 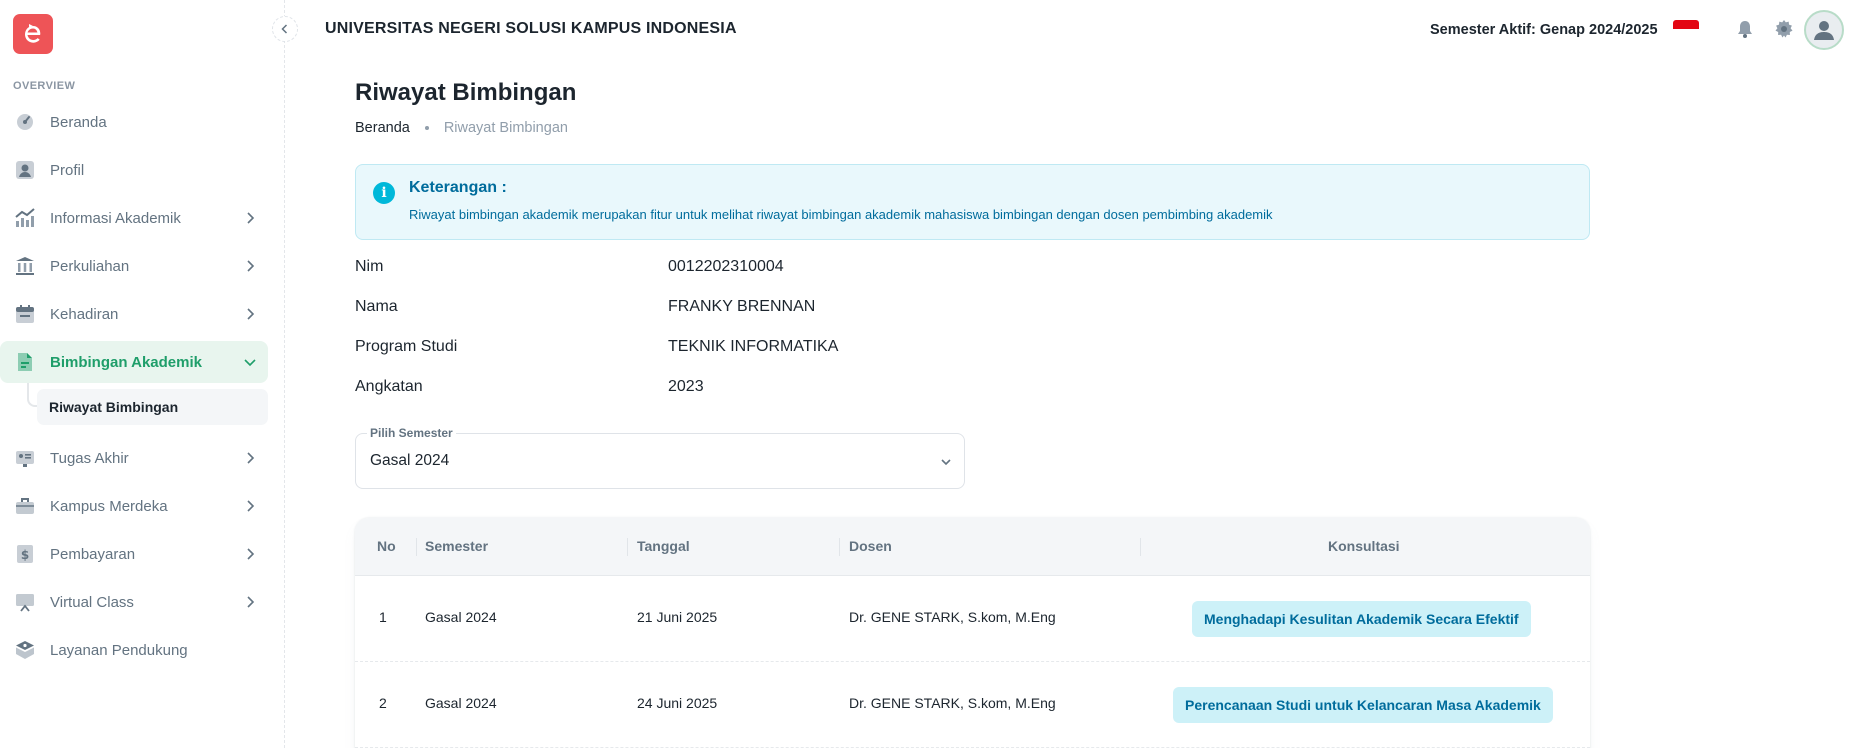 What do you see at coordinates (389, 386) in the screenshot?
I see `info-label: Angkatan` at bounding box center [389, 386].